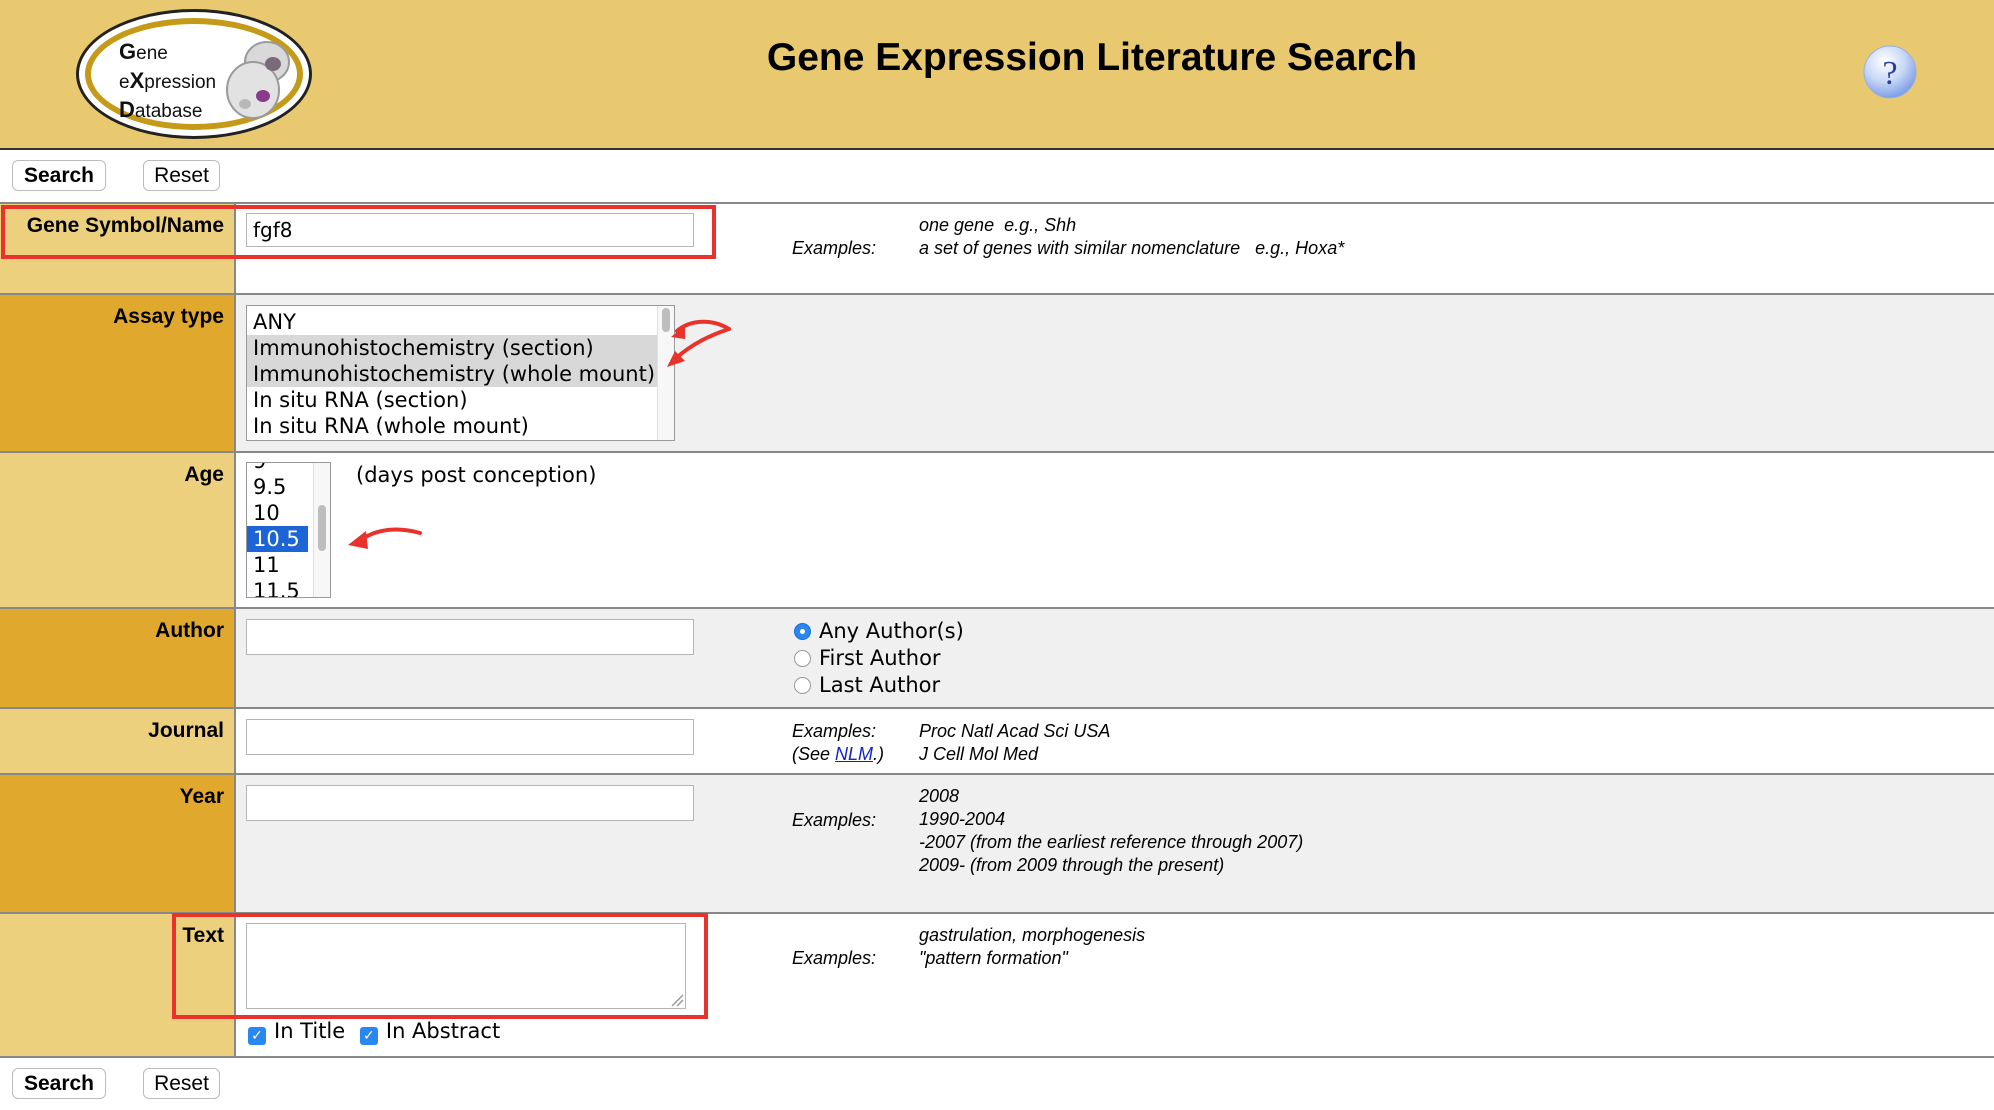  Describe the element at coordinates (310, 1031) in the screenshot. I see `in-title-label: In Title` at that location.